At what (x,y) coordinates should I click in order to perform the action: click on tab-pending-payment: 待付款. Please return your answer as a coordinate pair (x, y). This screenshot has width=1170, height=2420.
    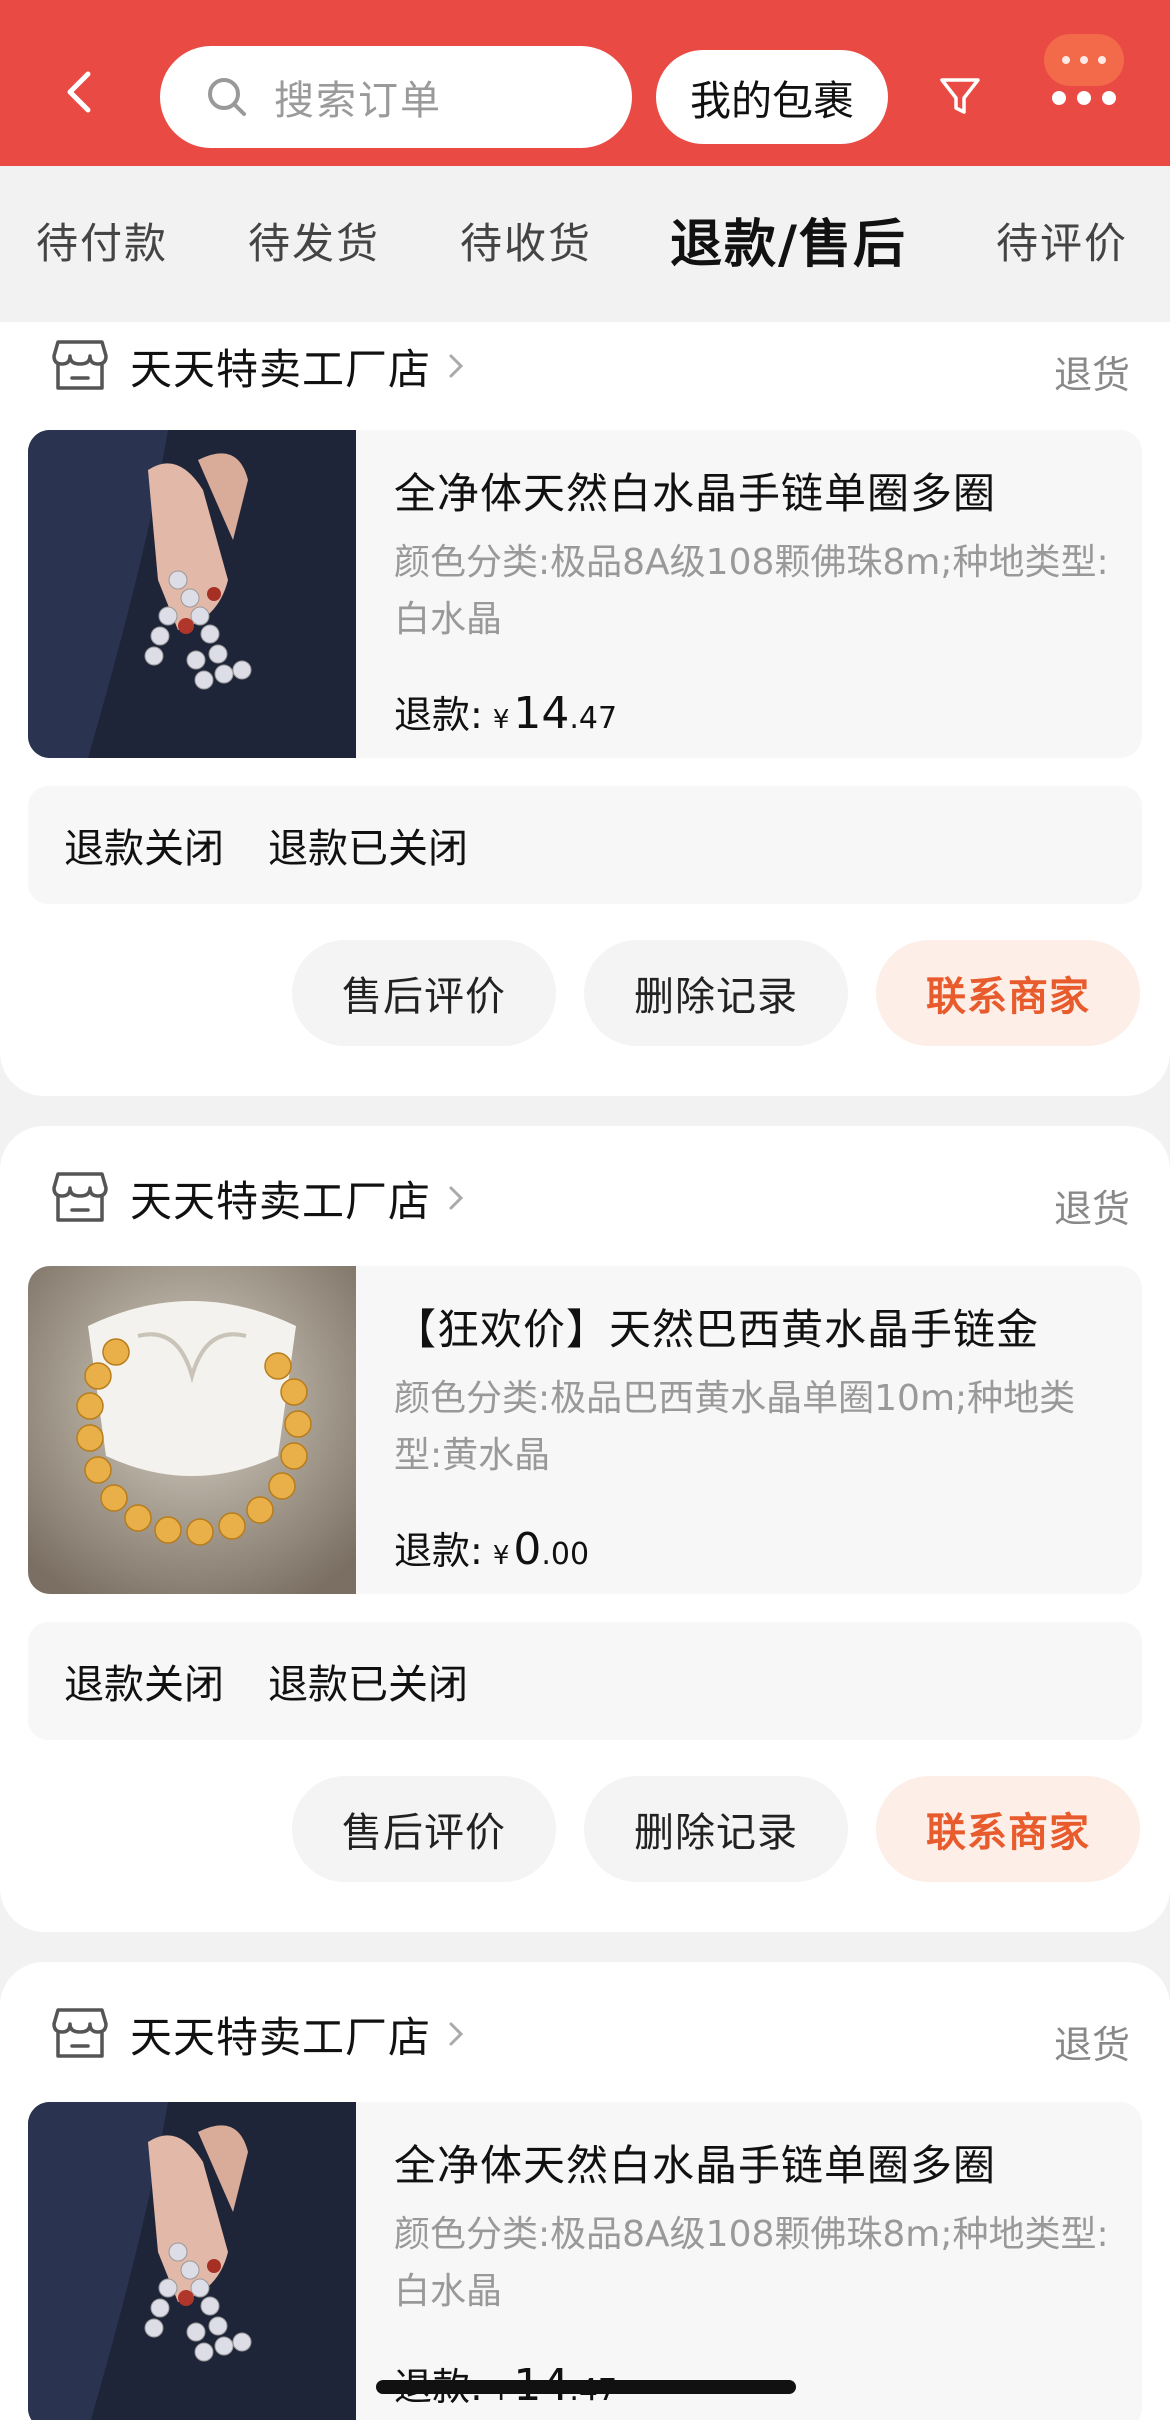
    Looking at the image, I should click on (102, 240).